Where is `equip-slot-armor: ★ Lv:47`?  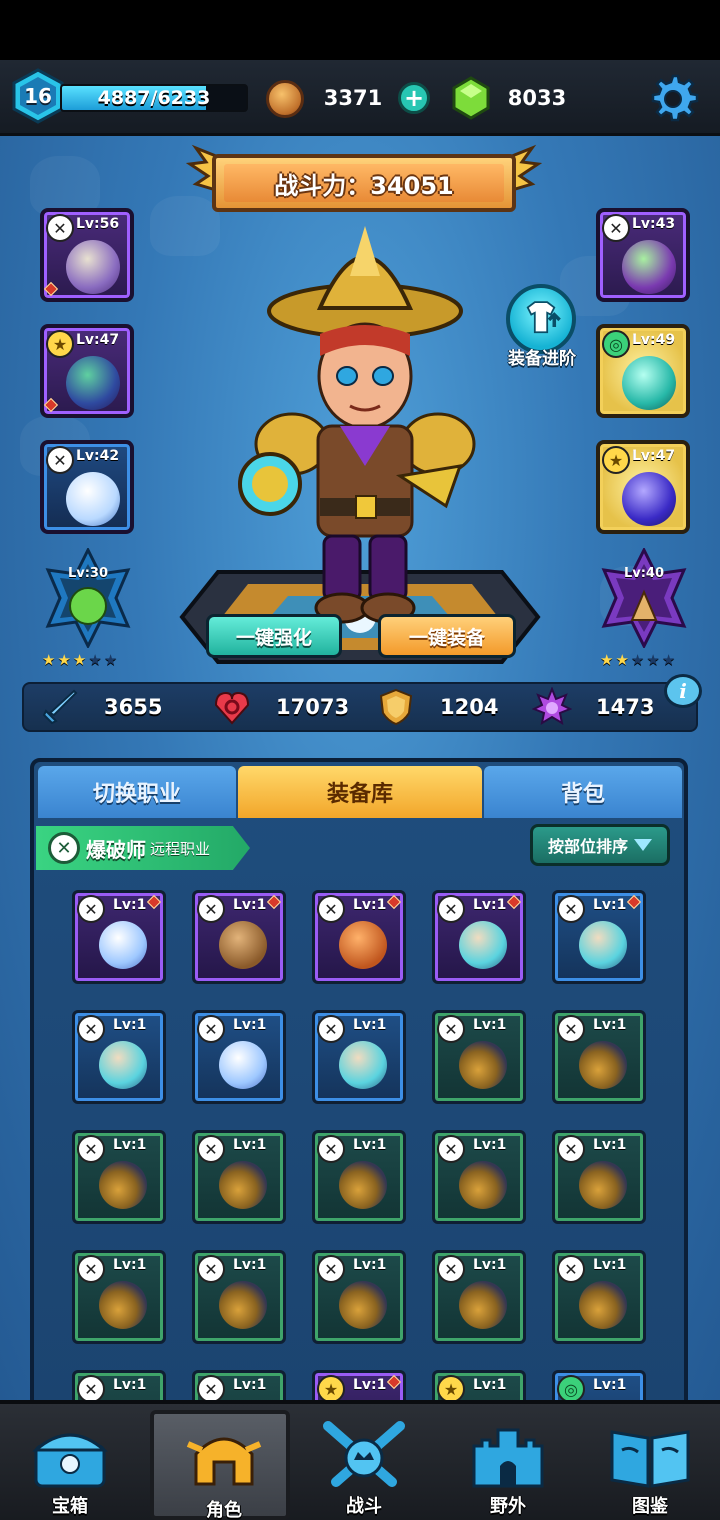
equip-slot-armor: ★ Lv:47 is located at coordinates (87, 371).